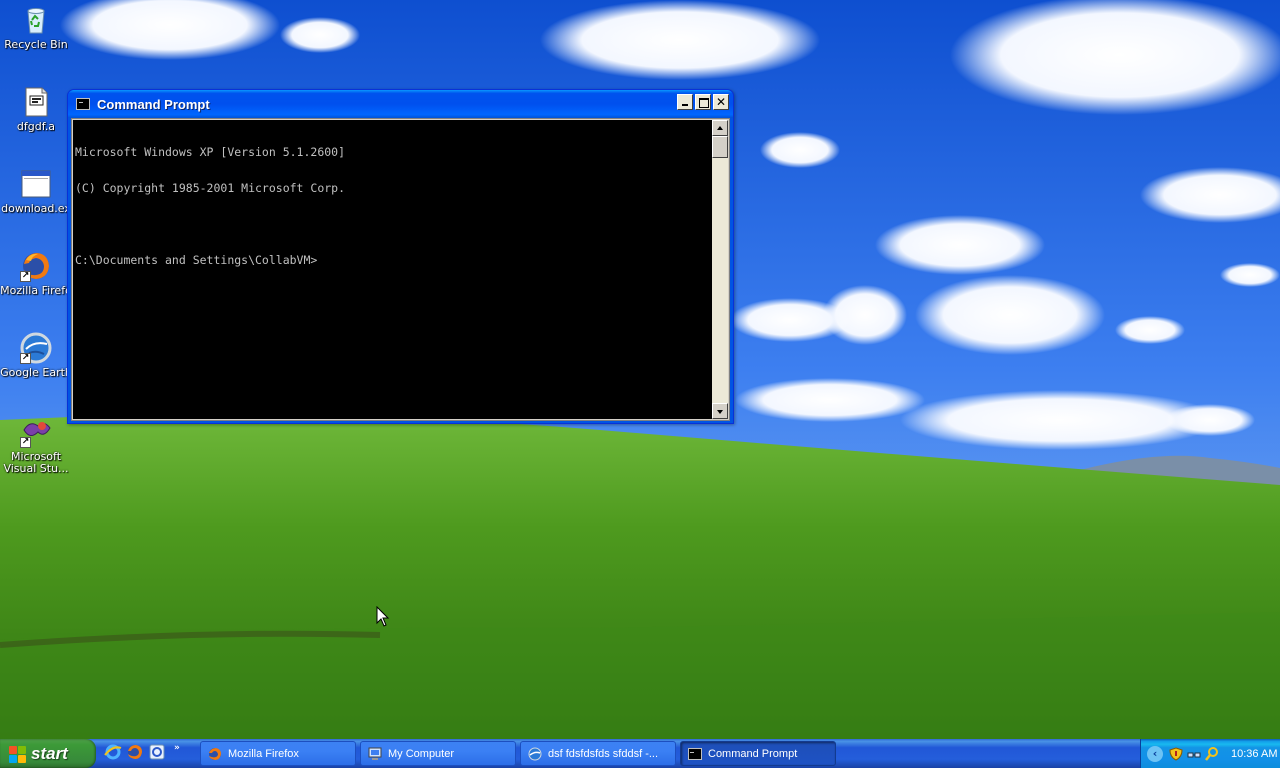 The image size is (1280, 768). I want to click on exe-window-icon, so click(36, 184).